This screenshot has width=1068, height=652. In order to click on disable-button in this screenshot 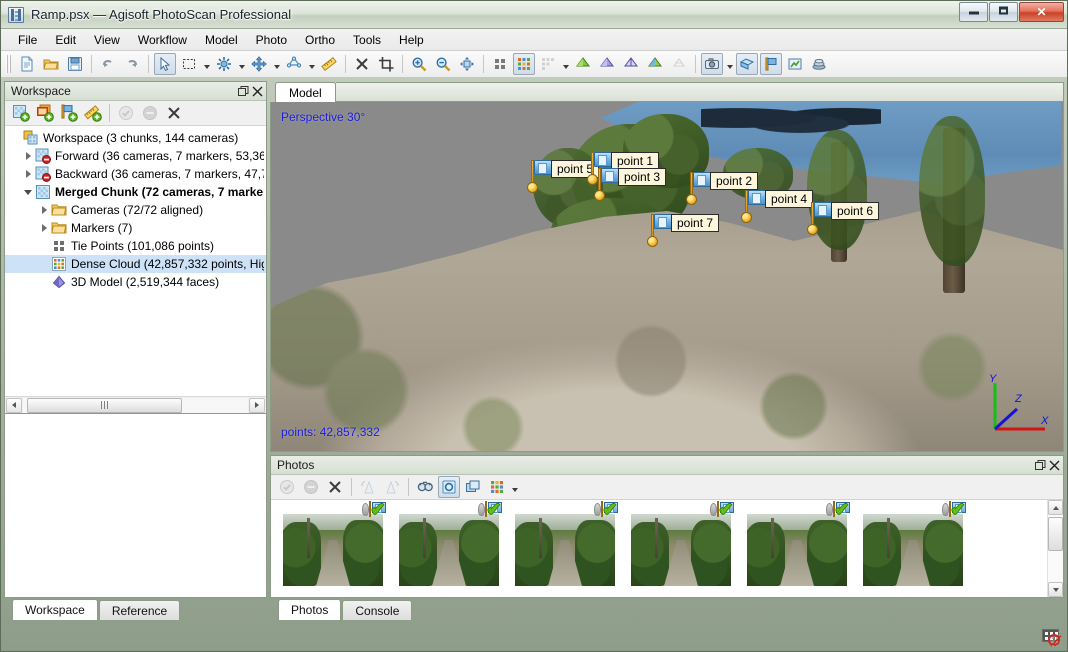, I will do `click(150, 113)`.